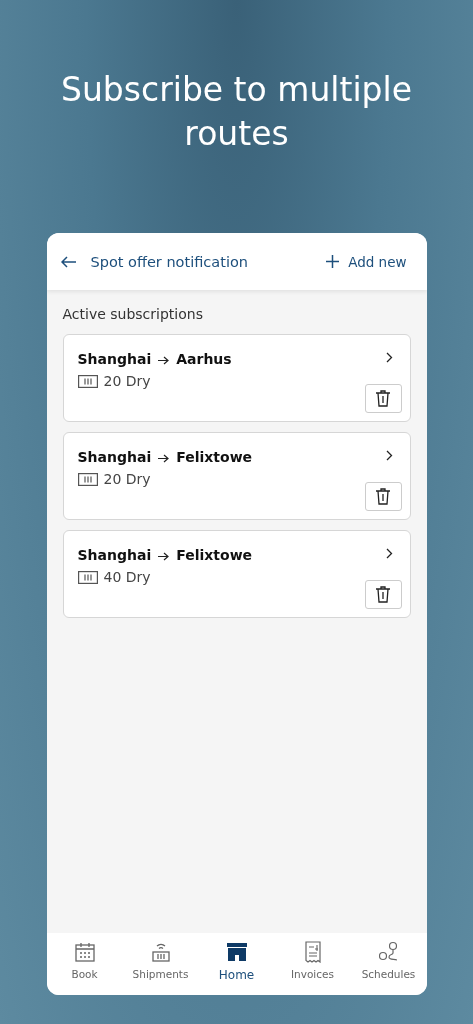 The width and height of the screenshot is (473, 1024). Describe the element at coordinates (127, 577) in the screenshot. I see `container-type: 40 Dry` at that location.